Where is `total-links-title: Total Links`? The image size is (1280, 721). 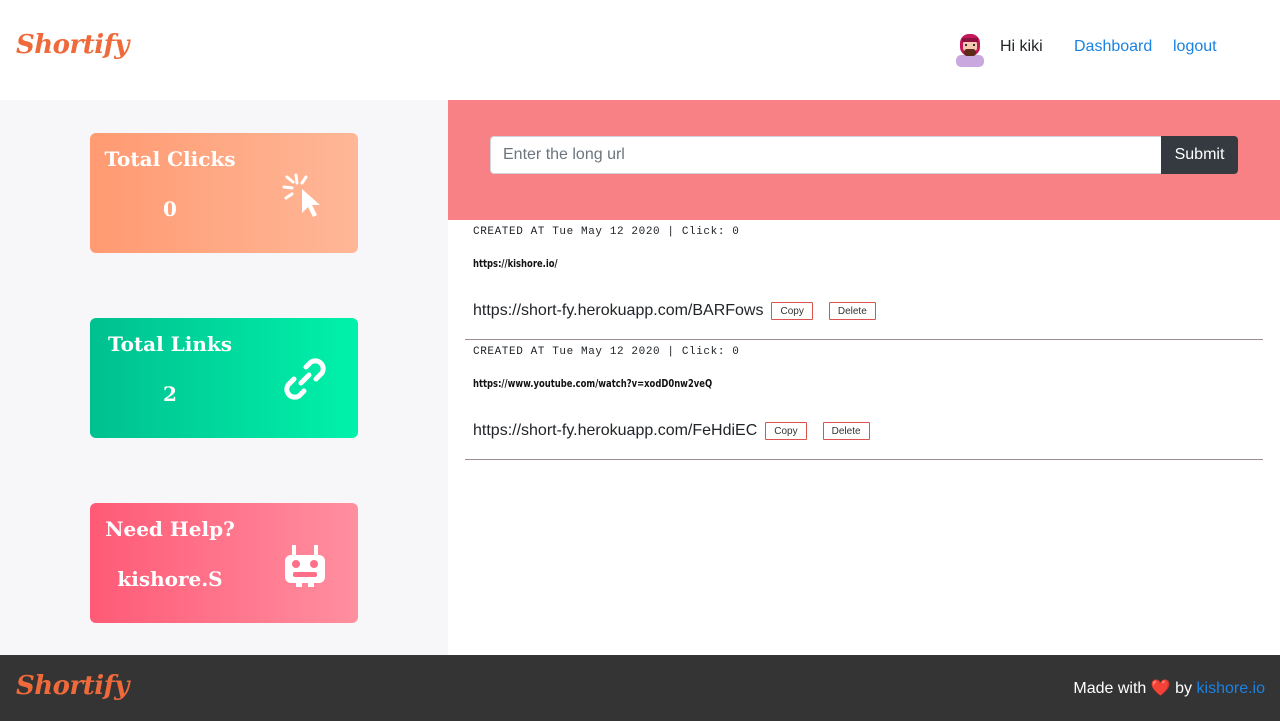 total-links-title: Total Links is located at coordinates (169, 344).